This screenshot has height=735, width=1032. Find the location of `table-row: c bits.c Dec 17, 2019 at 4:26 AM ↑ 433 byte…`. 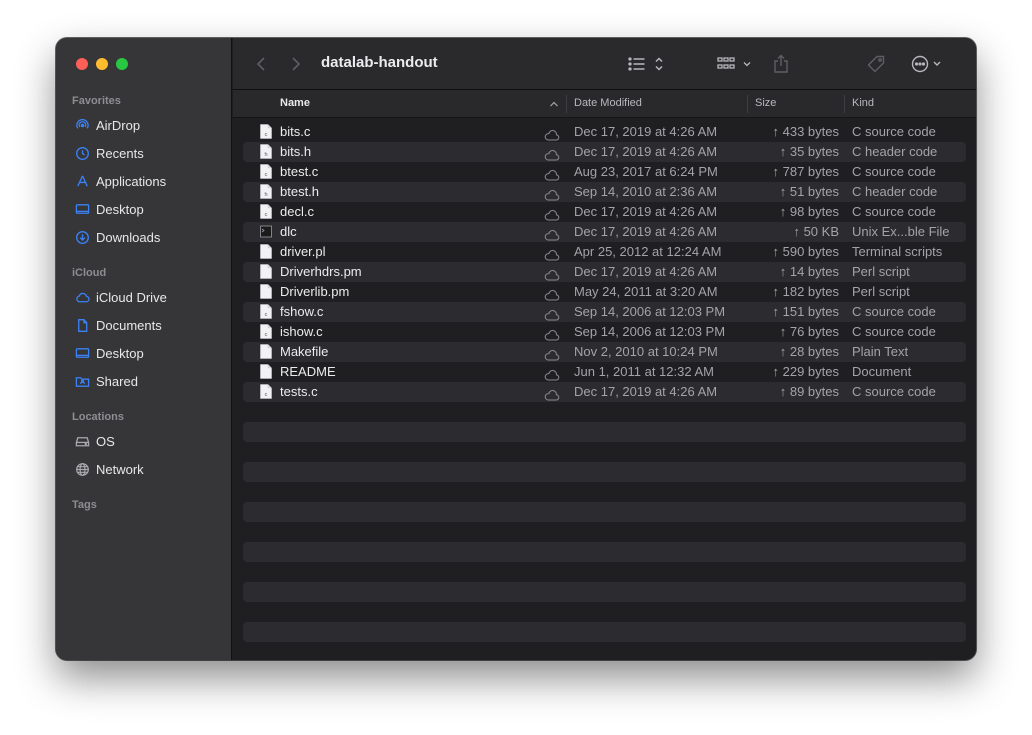

table-row: c bits.c Dec 17, 2019 at 4:26 AM ↑ 433 byte… is located at coordinates (604, 132).